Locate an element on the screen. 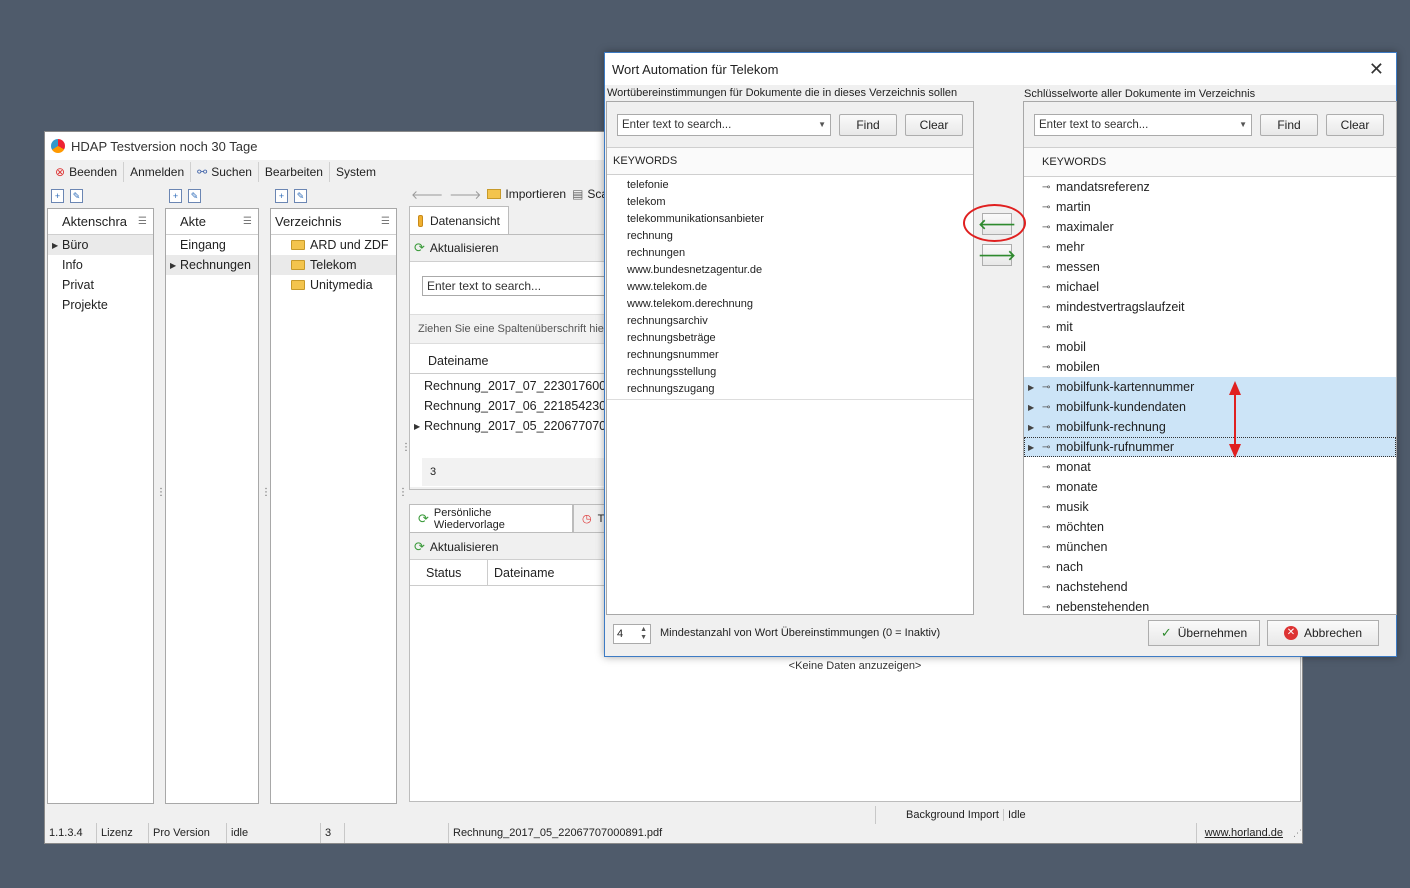 The height and width of the screenshot is (888, 1410). cancel-button: ✕ Abbrechen is located at coordinates (1323, 633).